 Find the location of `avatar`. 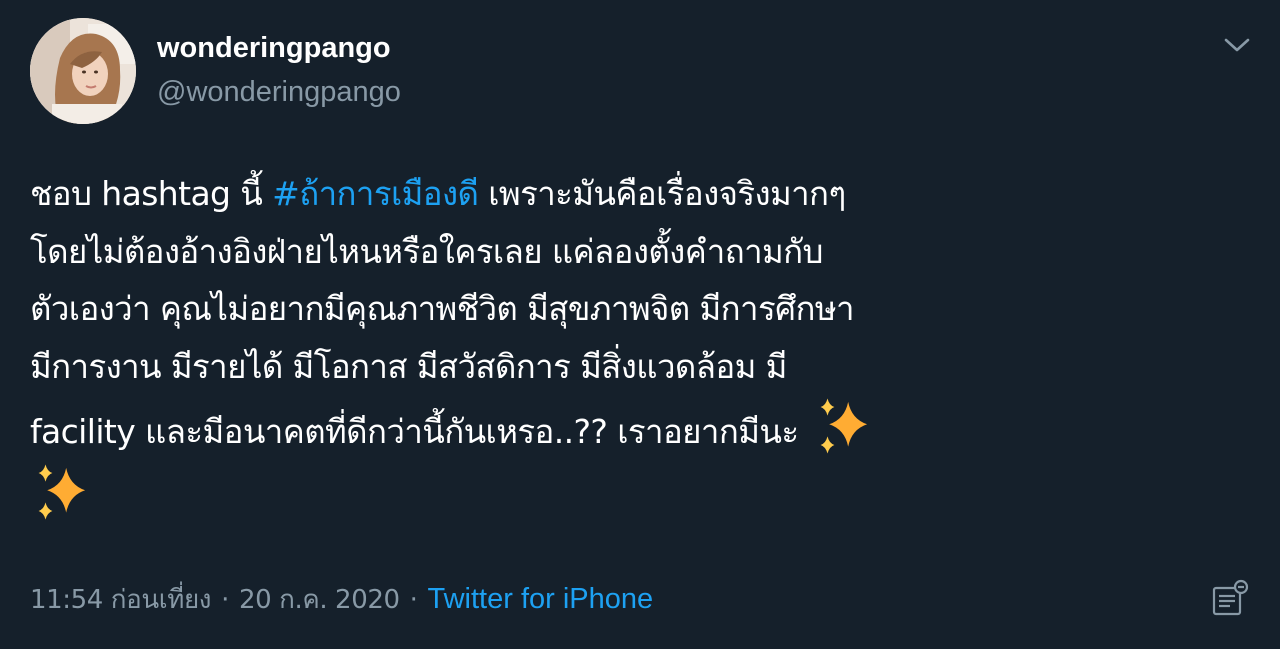

avatar is located at coordinates (83, 71).